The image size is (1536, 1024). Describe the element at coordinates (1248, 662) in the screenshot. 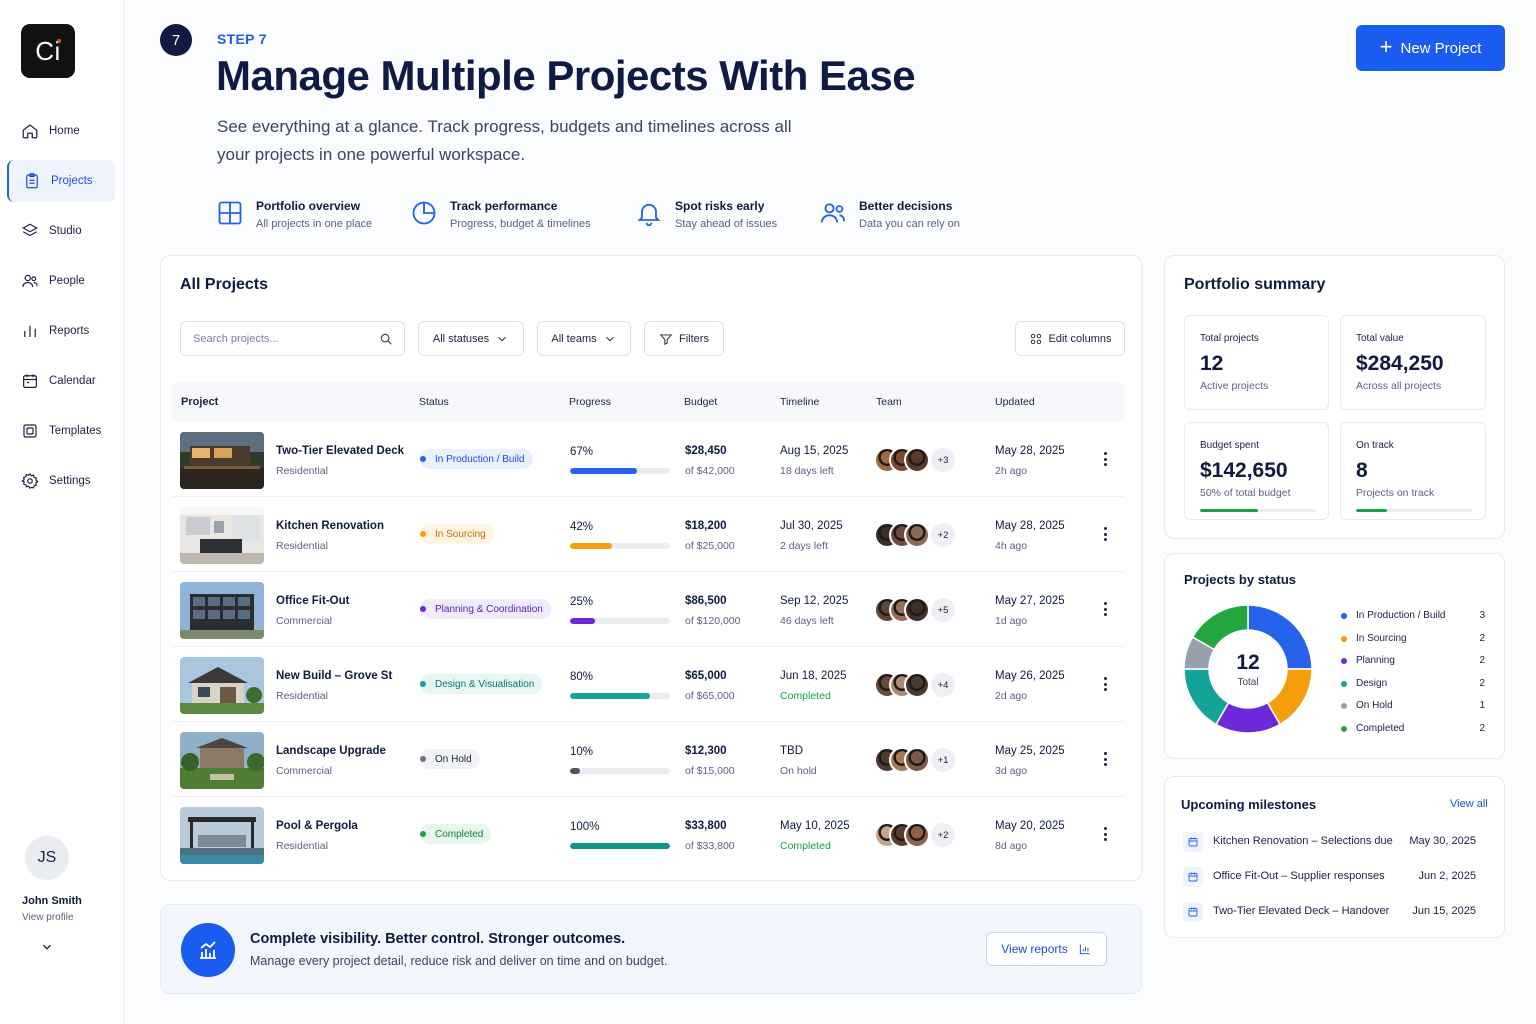

I see `donut-total-value: 12` at that location.